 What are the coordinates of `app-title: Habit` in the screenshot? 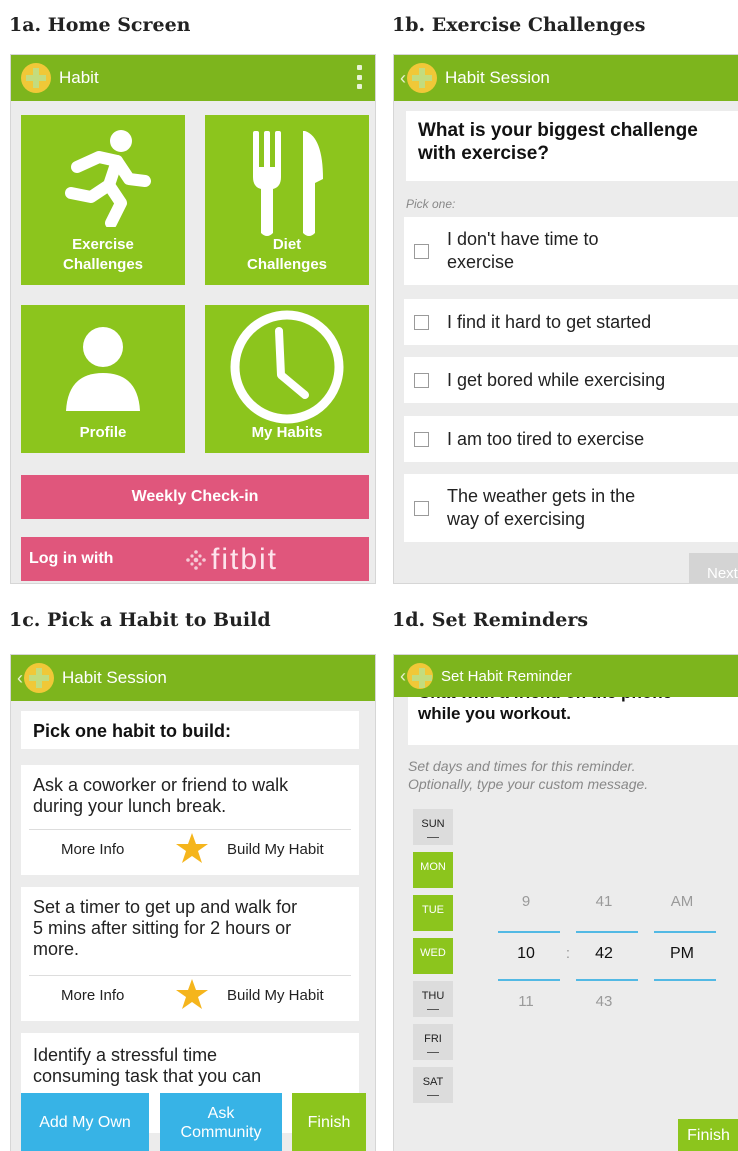 It's located at (79, 77).